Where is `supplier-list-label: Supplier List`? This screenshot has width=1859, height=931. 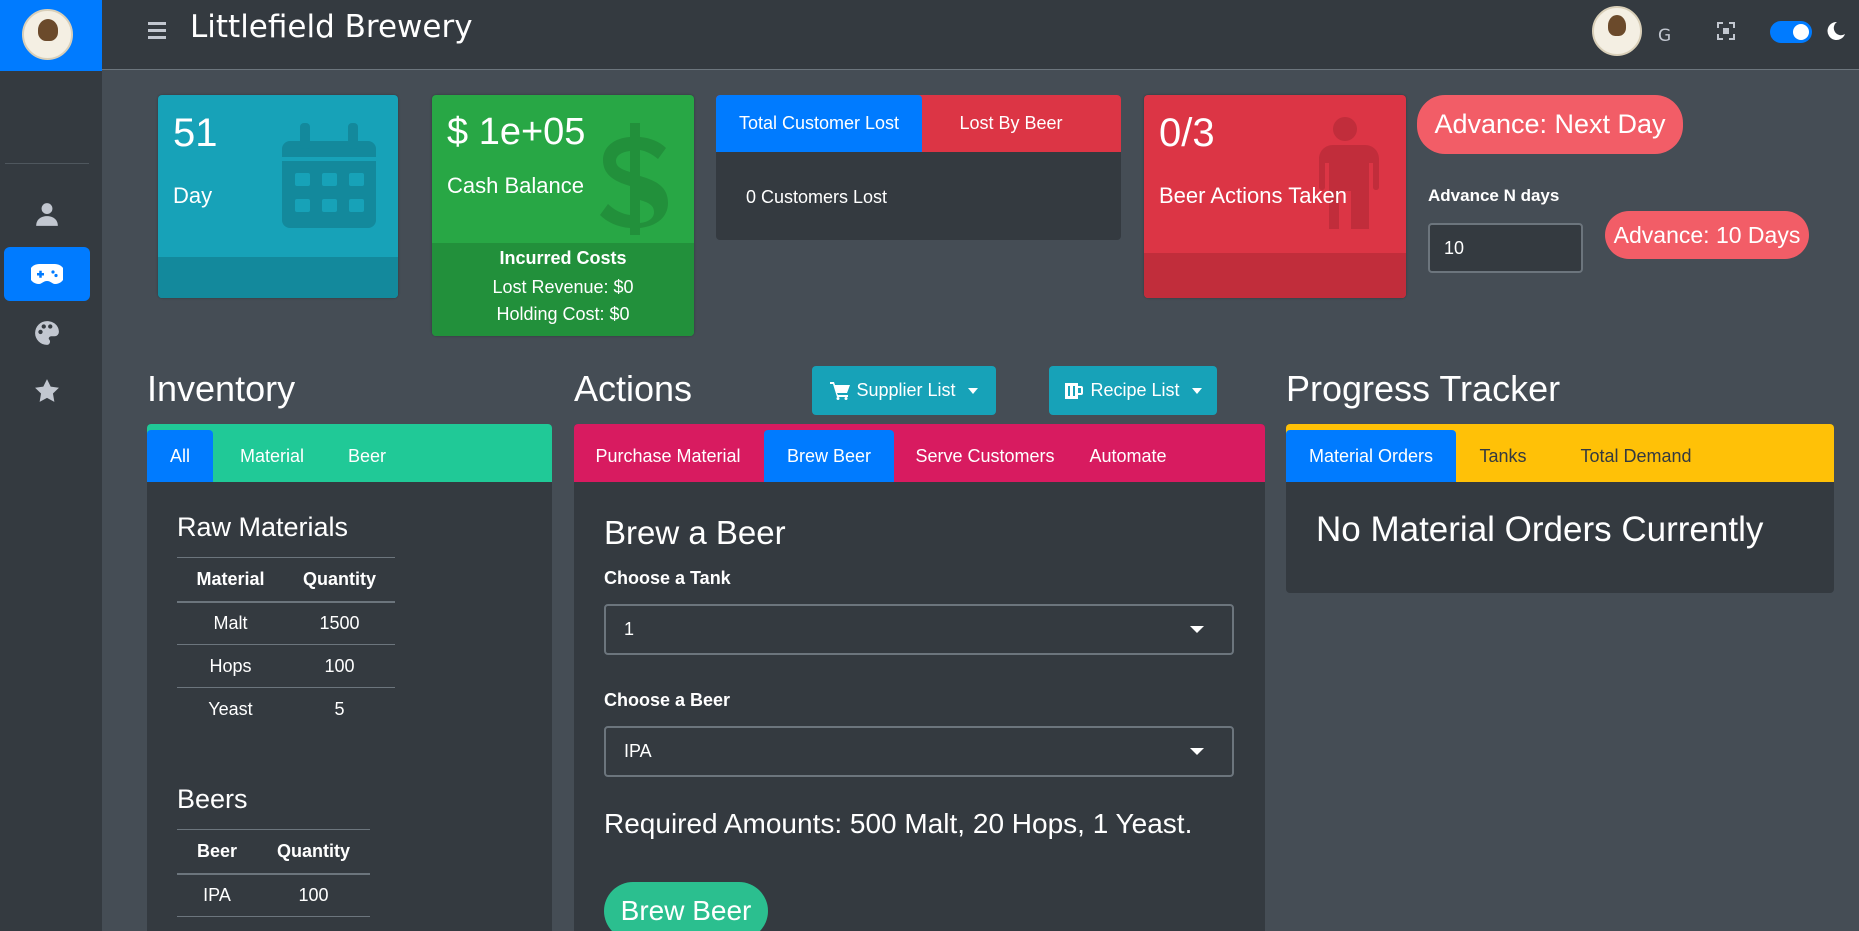
supplier-list-label: Supplier List is located at coordinates (906, 390).